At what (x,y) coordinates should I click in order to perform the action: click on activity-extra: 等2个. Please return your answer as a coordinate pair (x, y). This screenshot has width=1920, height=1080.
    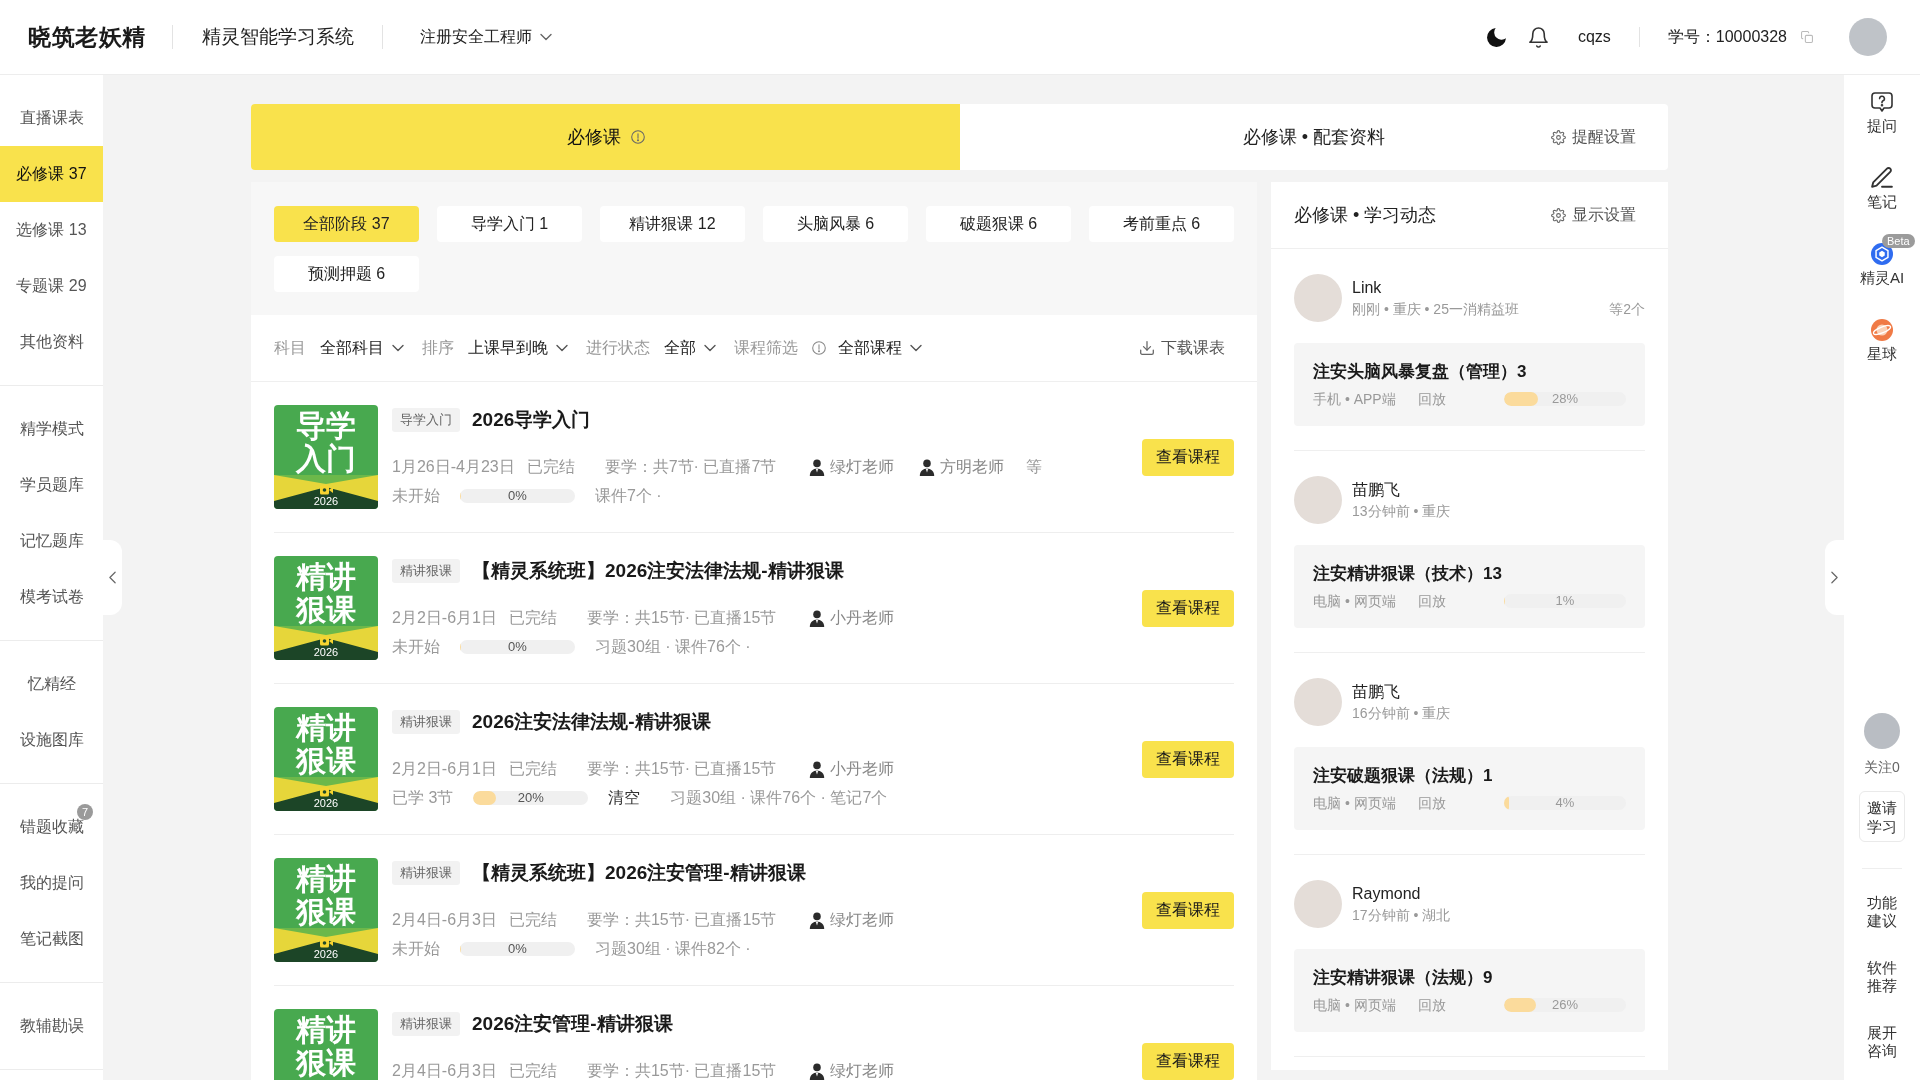
    Looking at the image, I should click on (1627, 309).